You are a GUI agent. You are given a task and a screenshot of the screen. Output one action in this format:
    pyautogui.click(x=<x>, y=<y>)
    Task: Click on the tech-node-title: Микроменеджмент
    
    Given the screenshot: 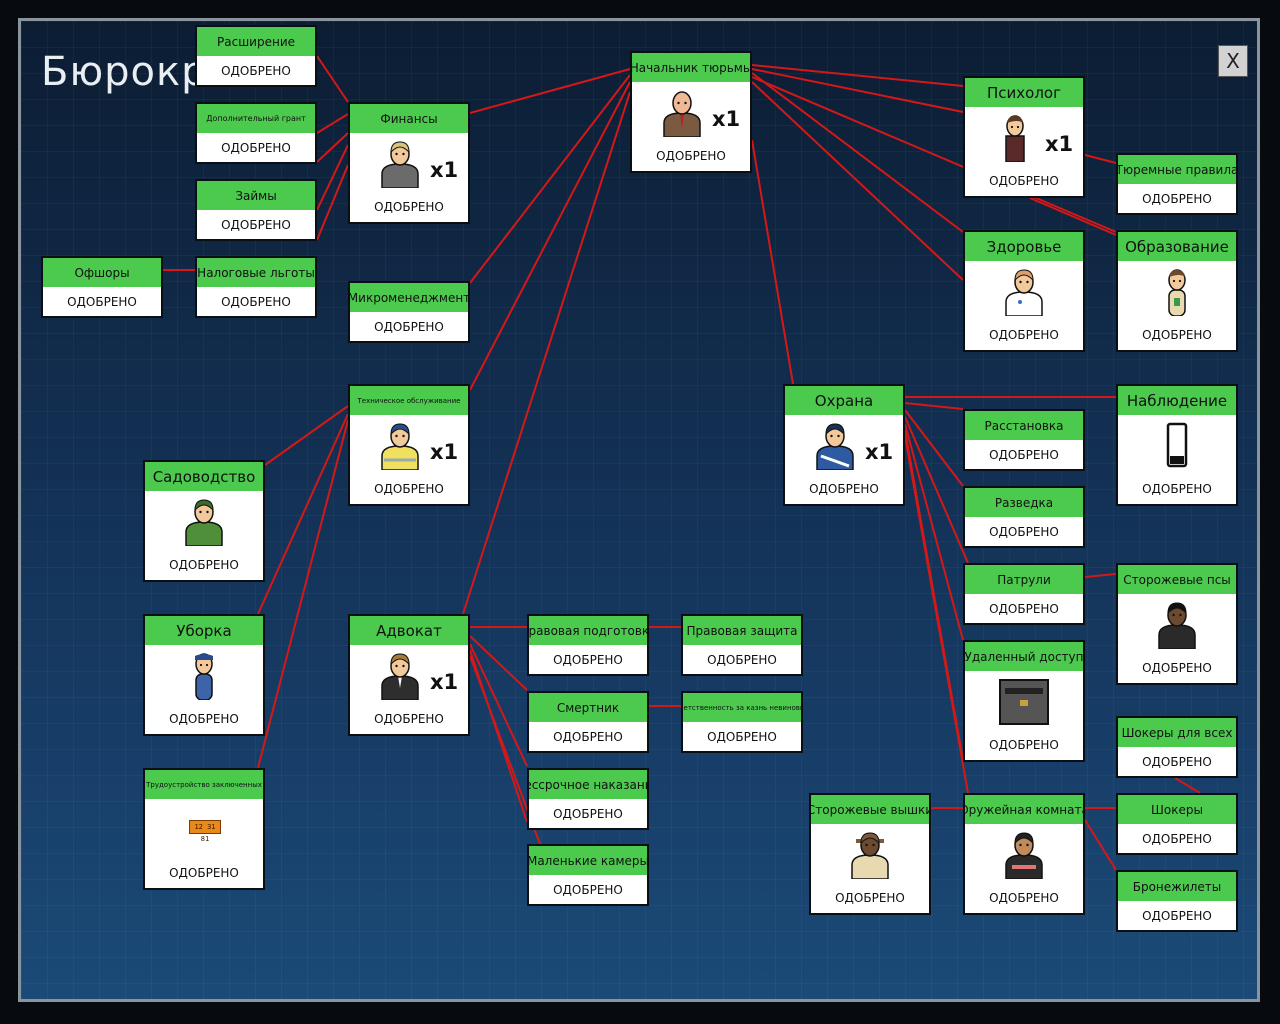 What is the action you would take?
    pyautogui.click(x=409, y=297)
    